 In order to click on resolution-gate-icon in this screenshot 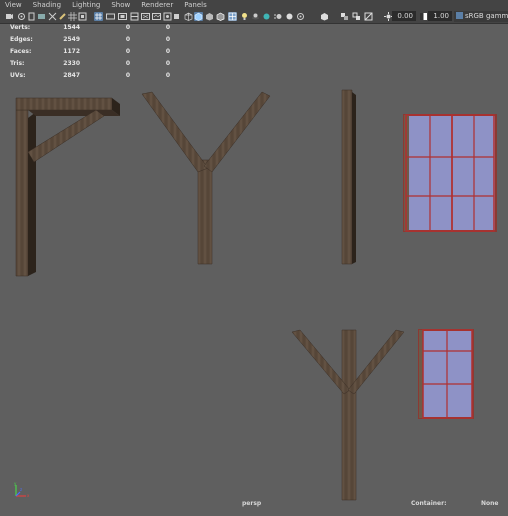, I will do `click(110, 16)`.